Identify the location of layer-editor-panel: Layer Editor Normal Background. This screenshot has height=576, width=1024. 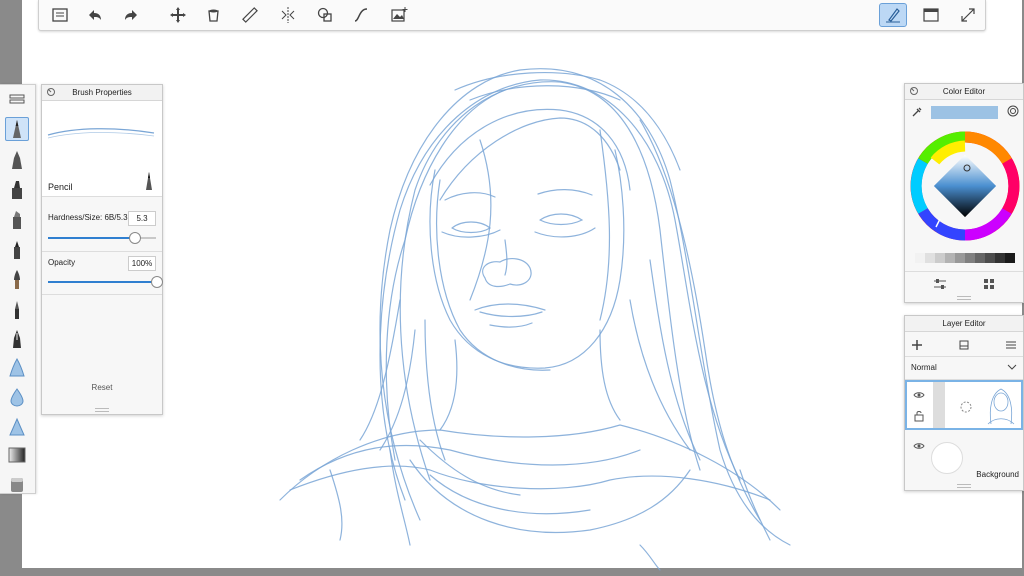
(964, 403).